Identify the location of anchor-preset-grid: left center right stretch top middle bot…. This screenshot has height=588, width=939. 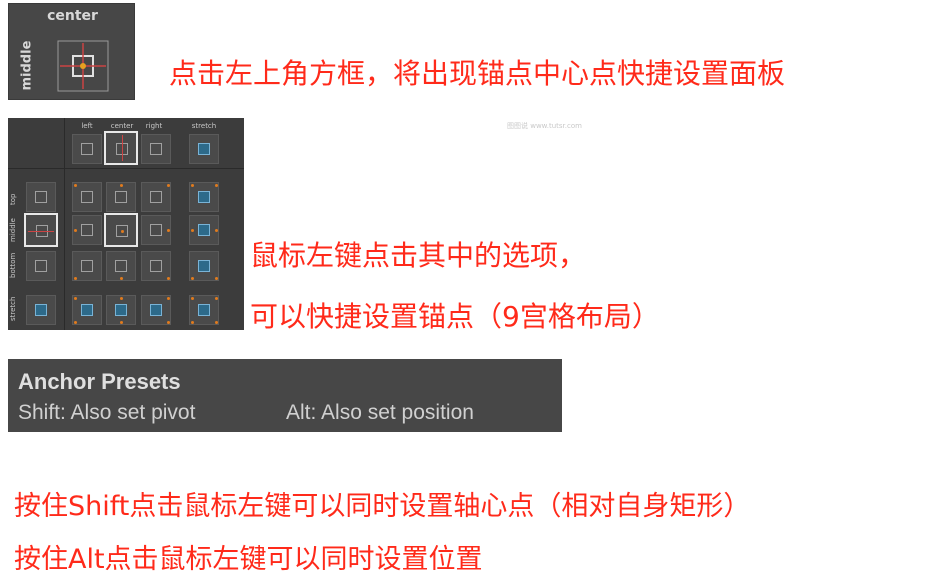
(126, 224).